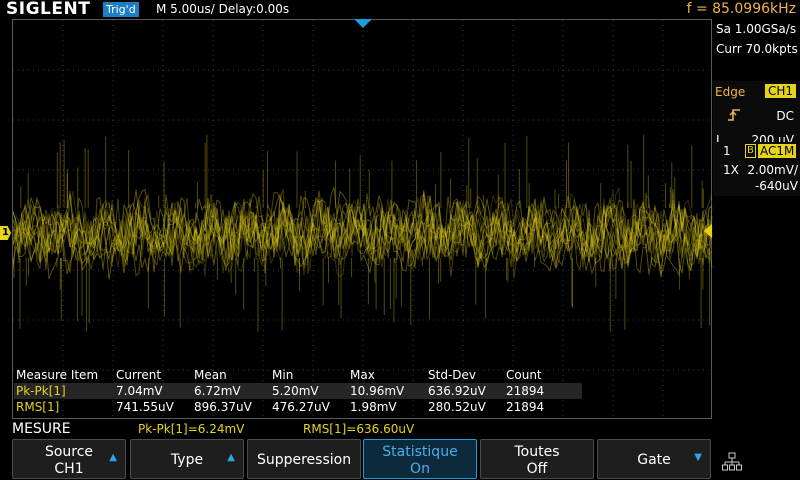  Describe the element at coordinates (373, 407) in the screenshot. I see `measure-max: 1.98mV` at that location.